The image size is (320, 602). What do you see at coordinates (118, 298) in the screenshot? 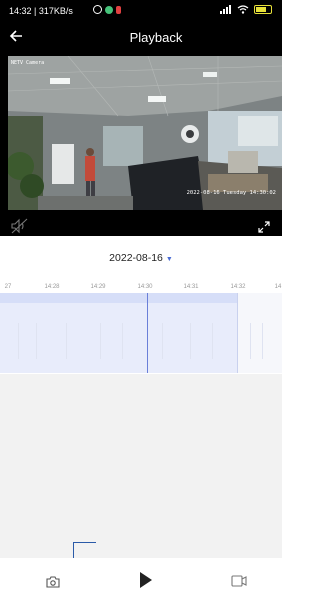
I see `timeline-header-band` at bounding box center [118, 298].